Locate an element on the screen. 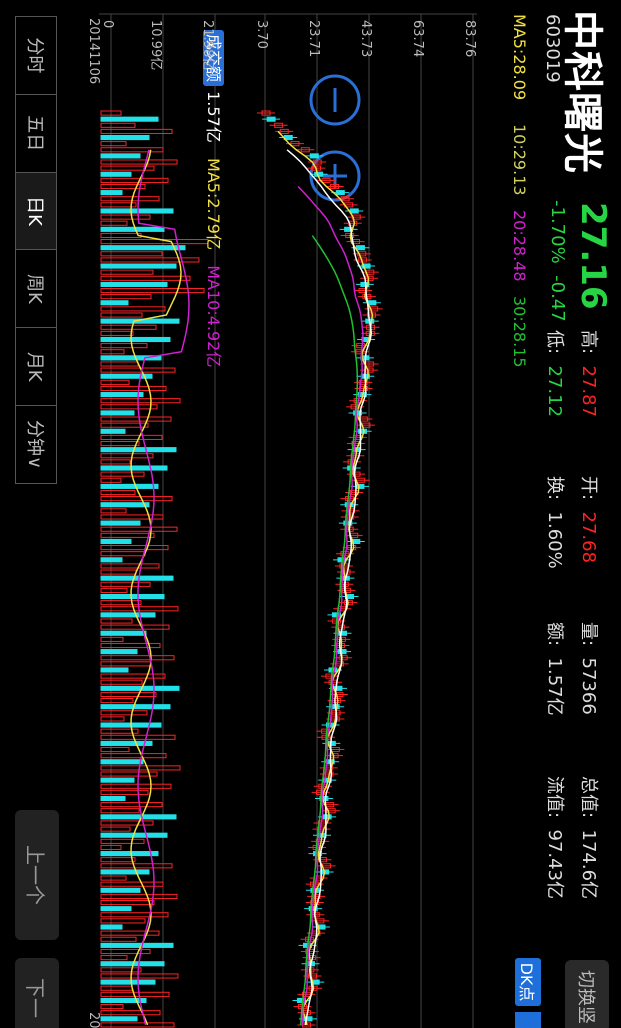  stat-value: 97.43亿 is located at coordinates (554, 864).